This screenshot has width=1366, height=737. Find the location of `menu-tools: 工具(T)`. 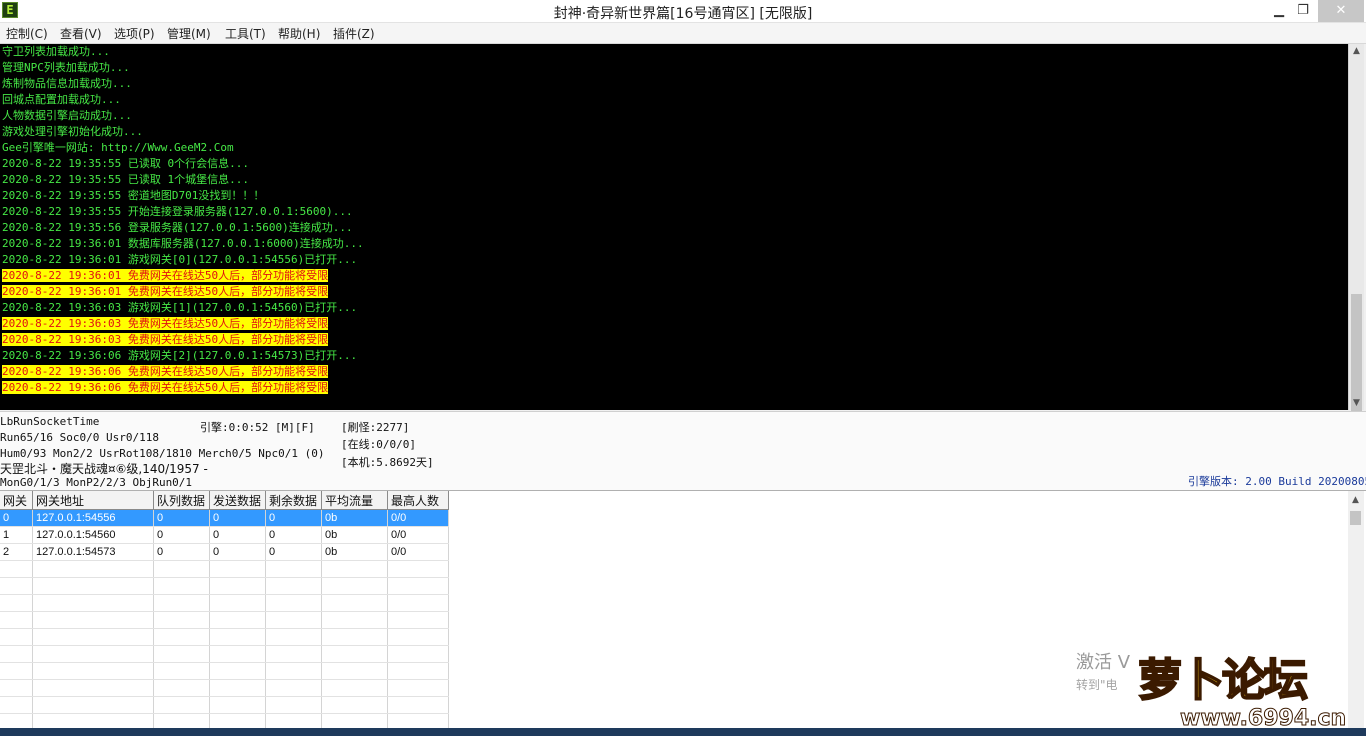

menu-tools: 工具(T) is located at coordinates (245, 33).